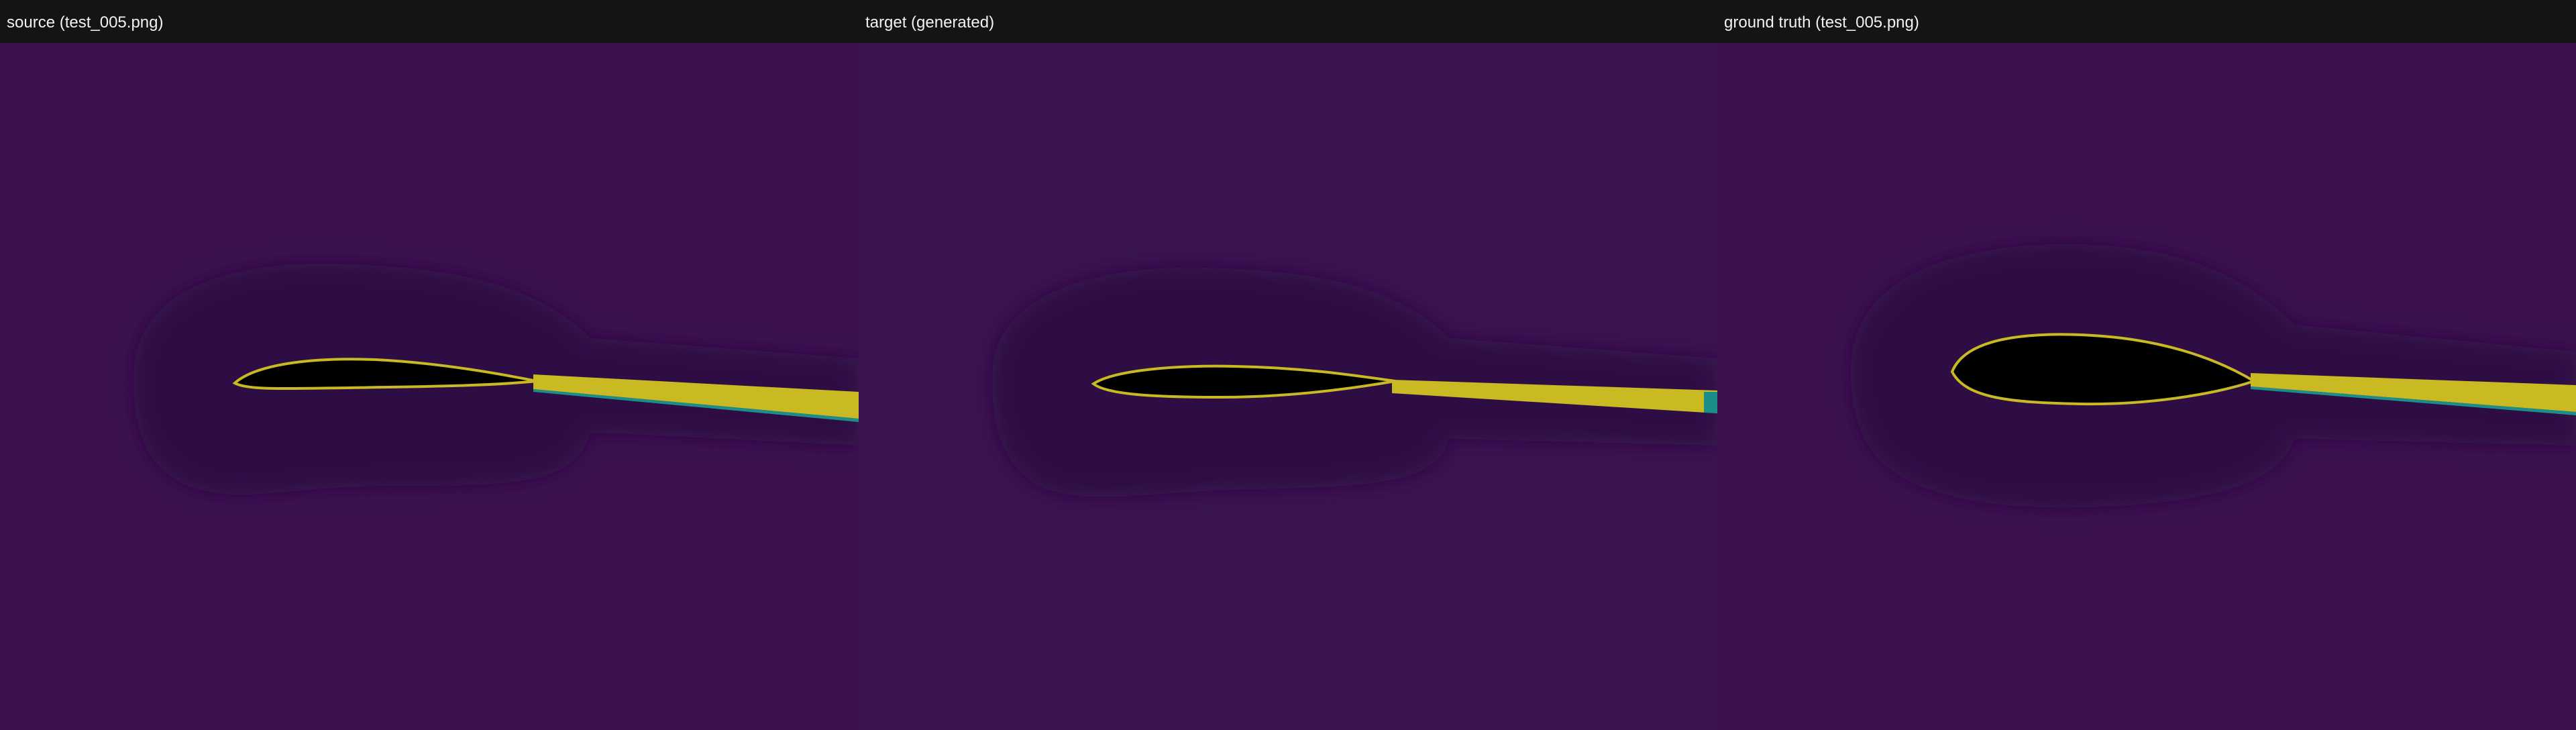 The height and width of the screenshot is (730, 2576). Describe the element at coordinates (1710, 402) in the screenshot. I see `wake-edge` at that location.